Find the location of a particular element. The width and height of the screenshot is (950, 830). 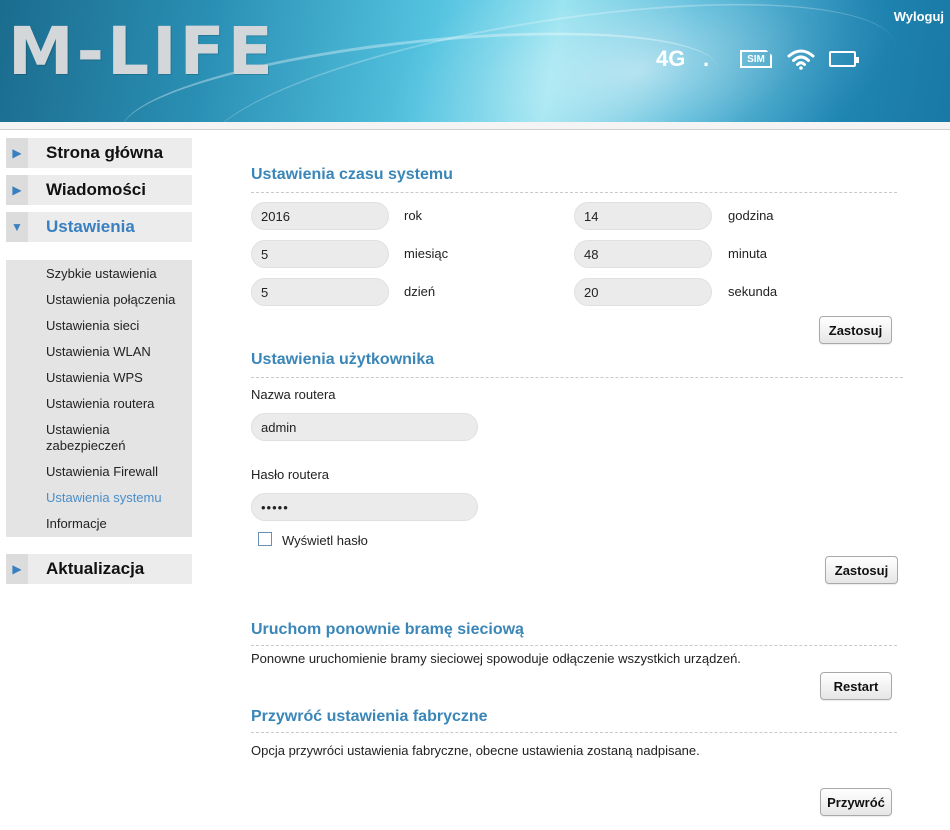

menu-item-settings: ▼ Ustawienia is located at coordinates (99, 227).